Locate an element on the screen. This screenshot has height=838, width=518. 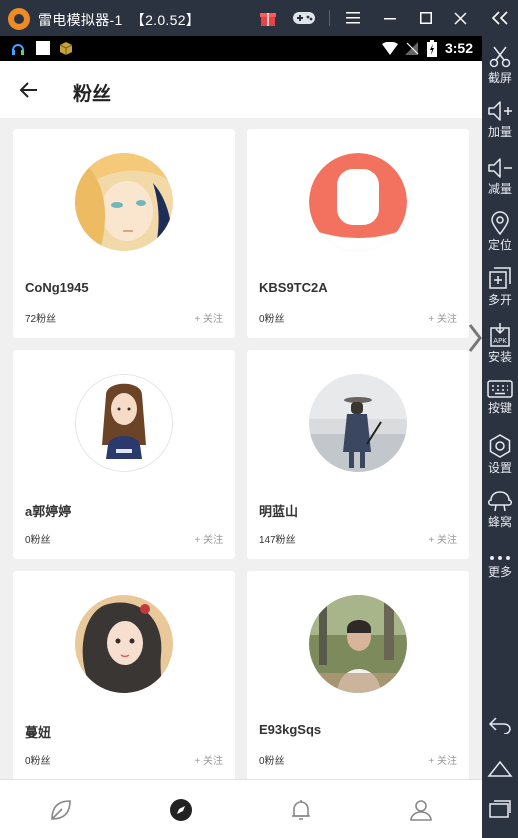
compass-icon is located at coordinates (181, 810).